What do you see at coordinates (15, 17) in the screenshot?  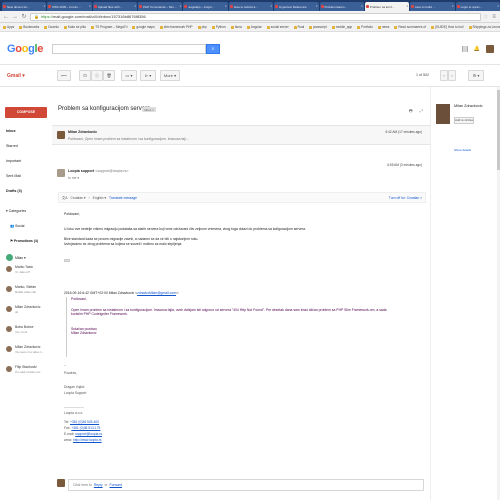 I see `forward-icon: →` at bounding box center [15, 17].